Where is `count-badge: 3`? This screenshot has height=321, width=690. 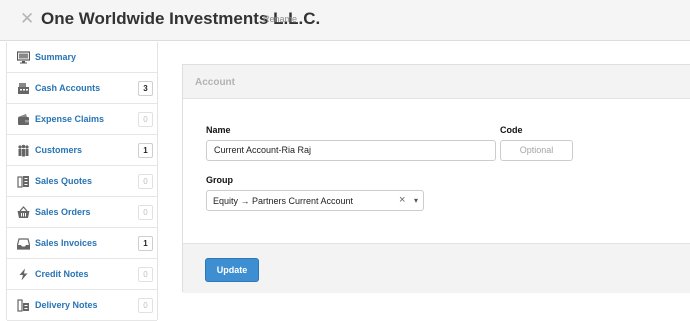
count-badge: 3 is located at coordinates (145, 88).